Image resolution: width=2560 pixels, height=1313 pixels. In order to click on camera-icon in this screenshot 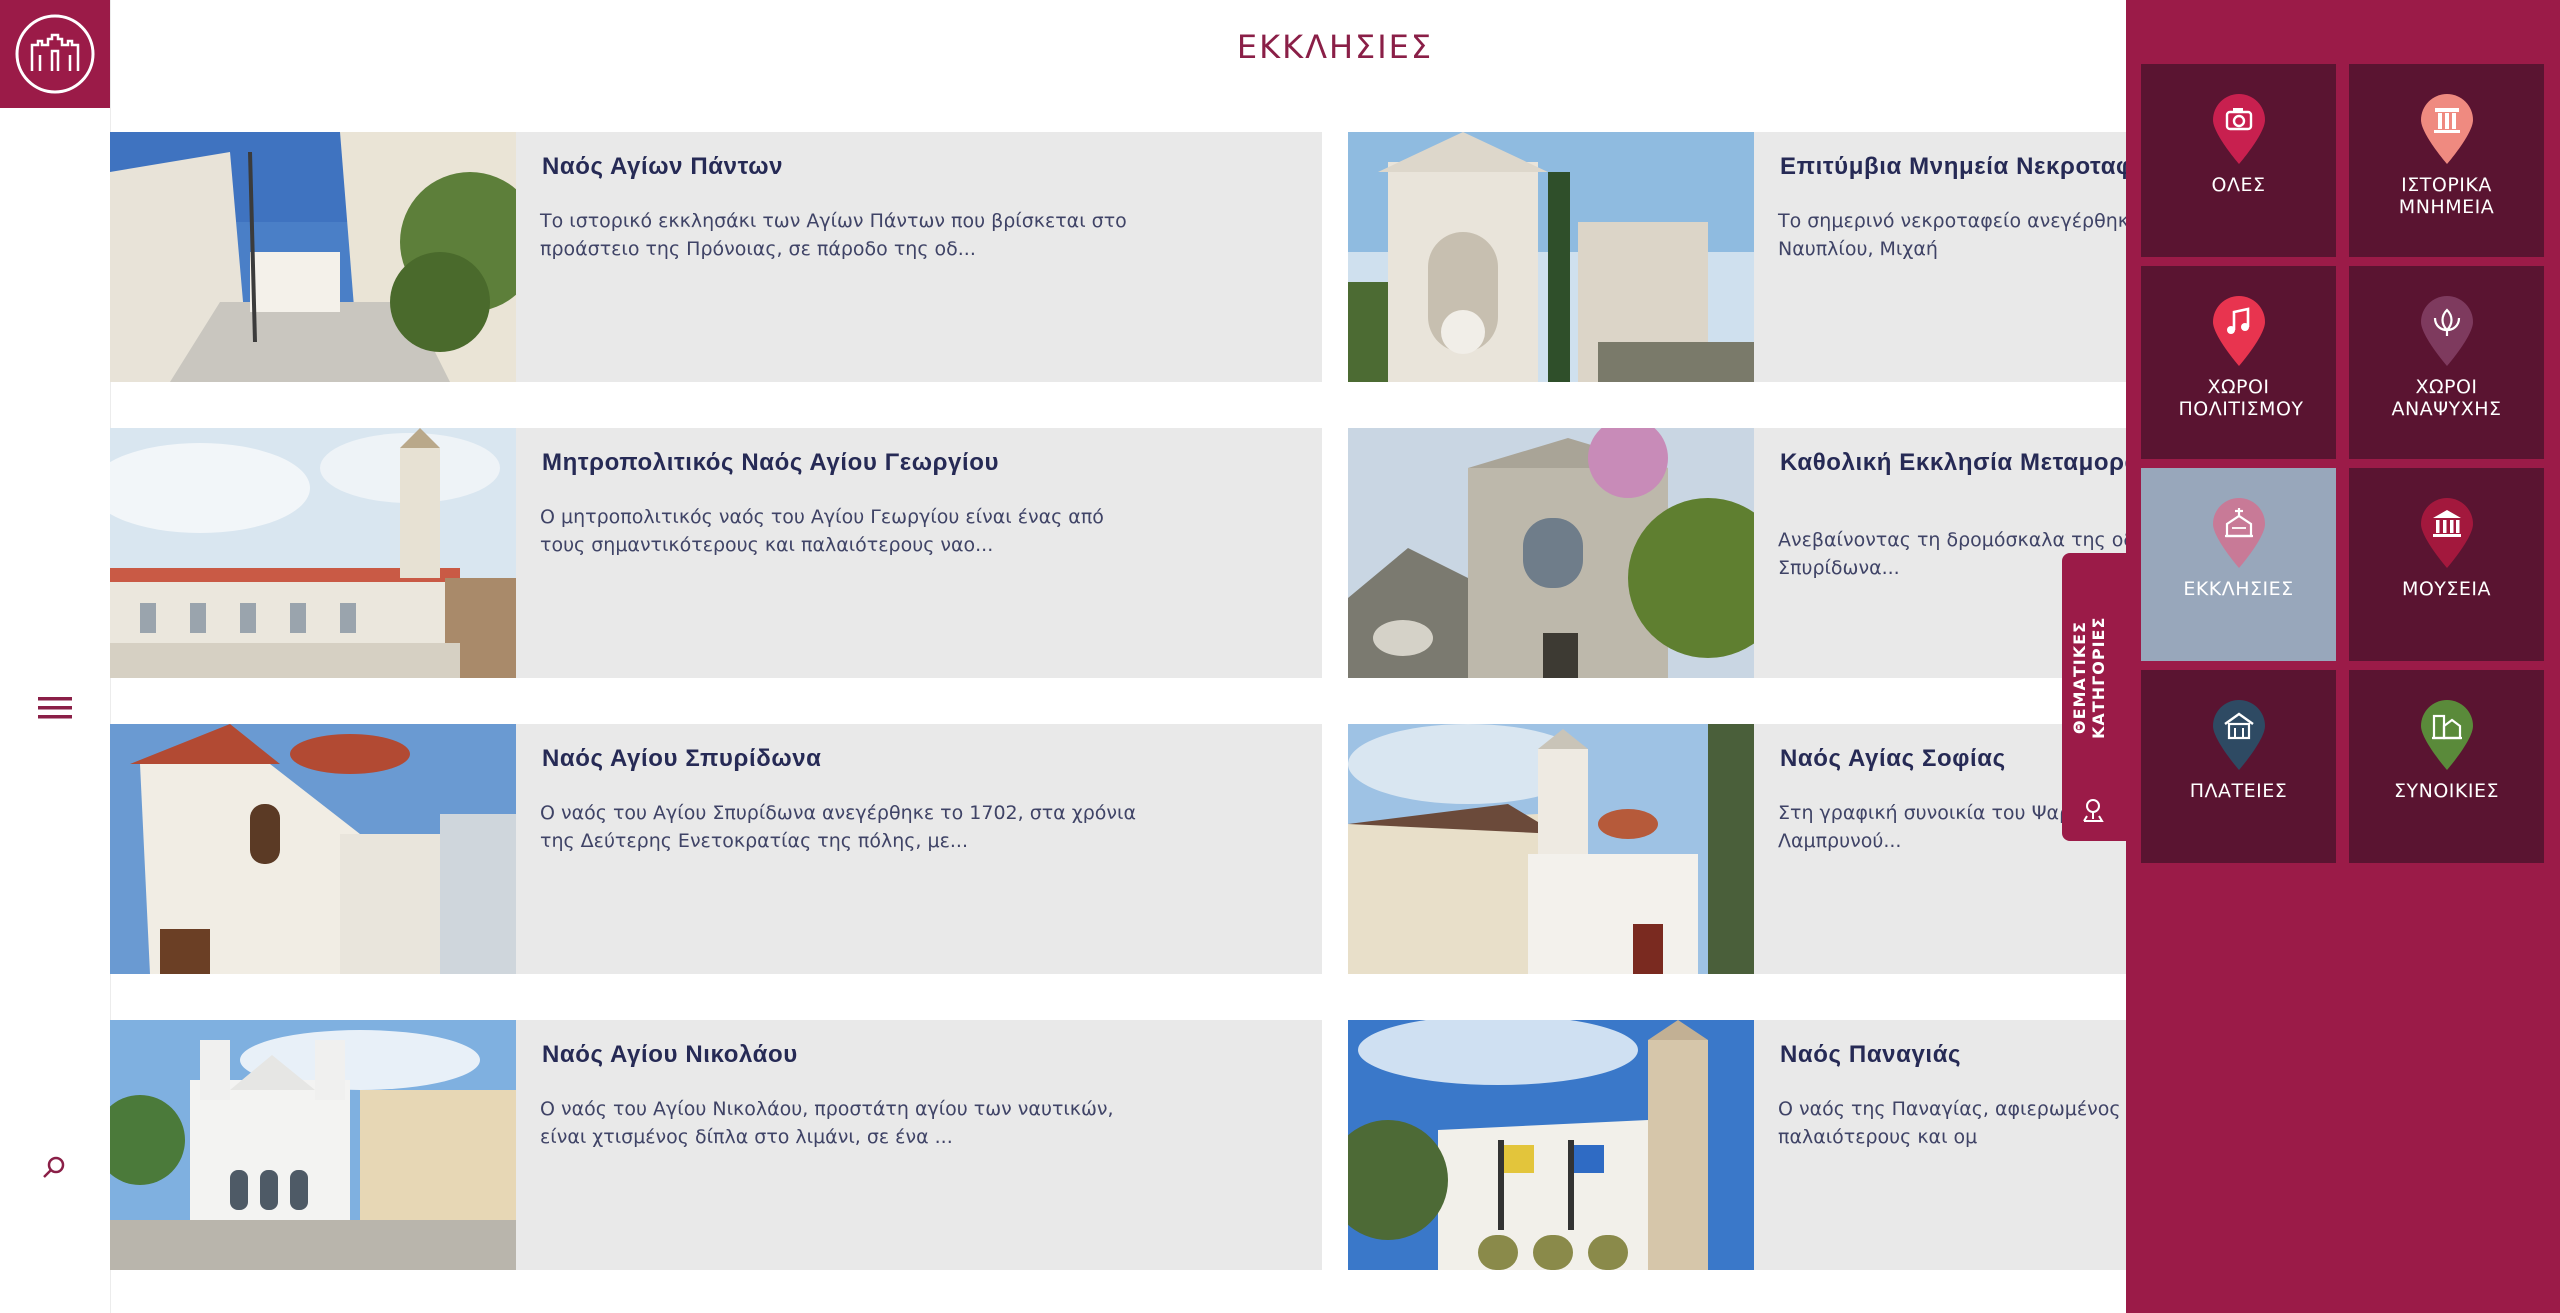, I will do `click(2239, 129)`.